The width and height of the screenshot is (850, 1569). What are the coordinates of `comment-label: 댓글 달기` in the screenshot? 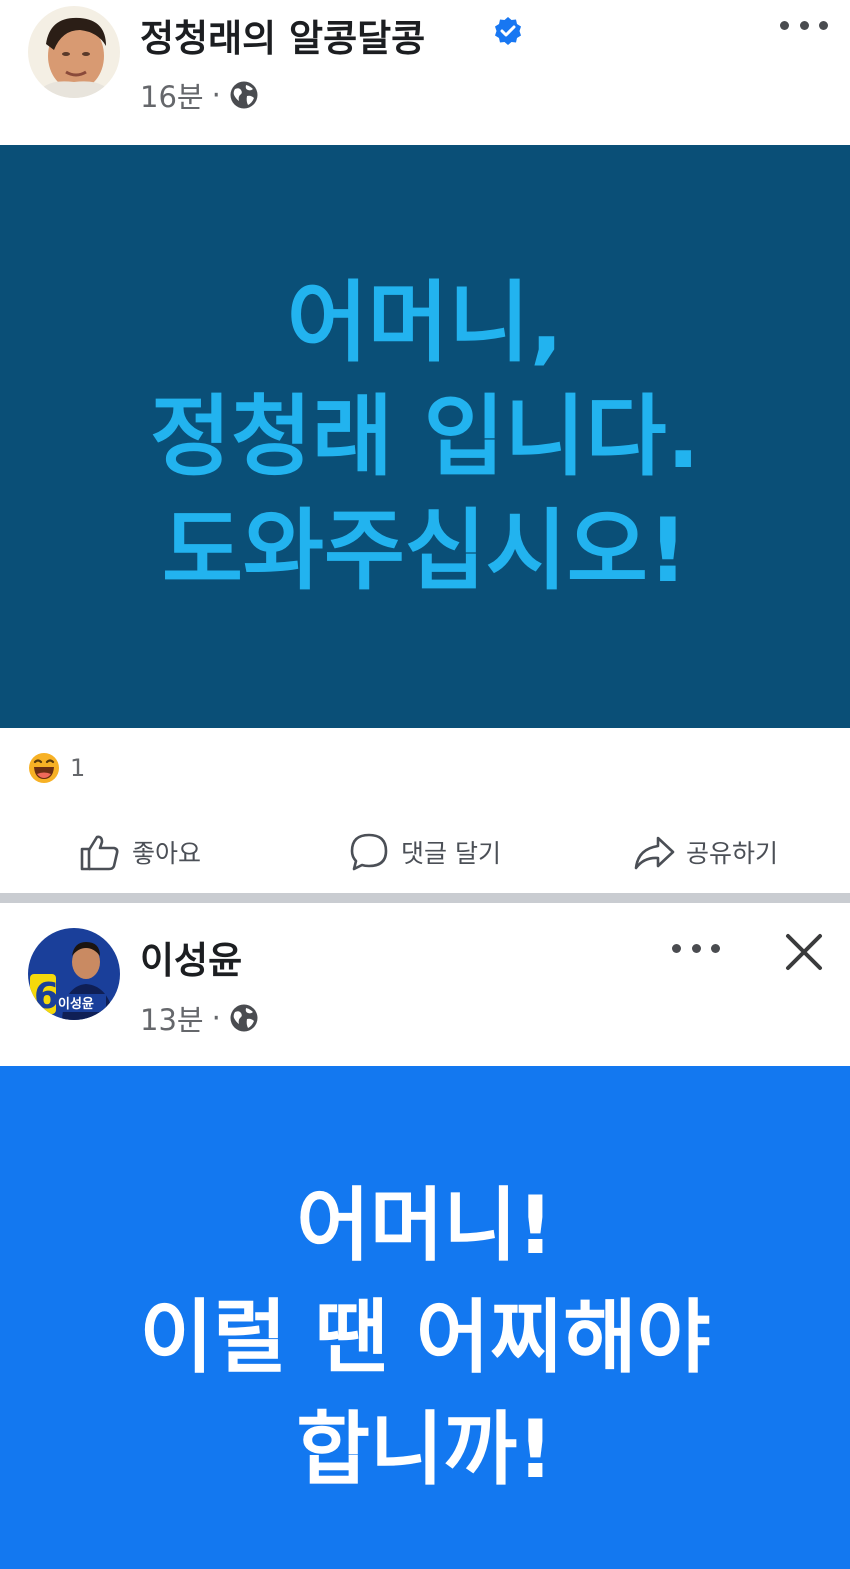 It's located at (451, 853).